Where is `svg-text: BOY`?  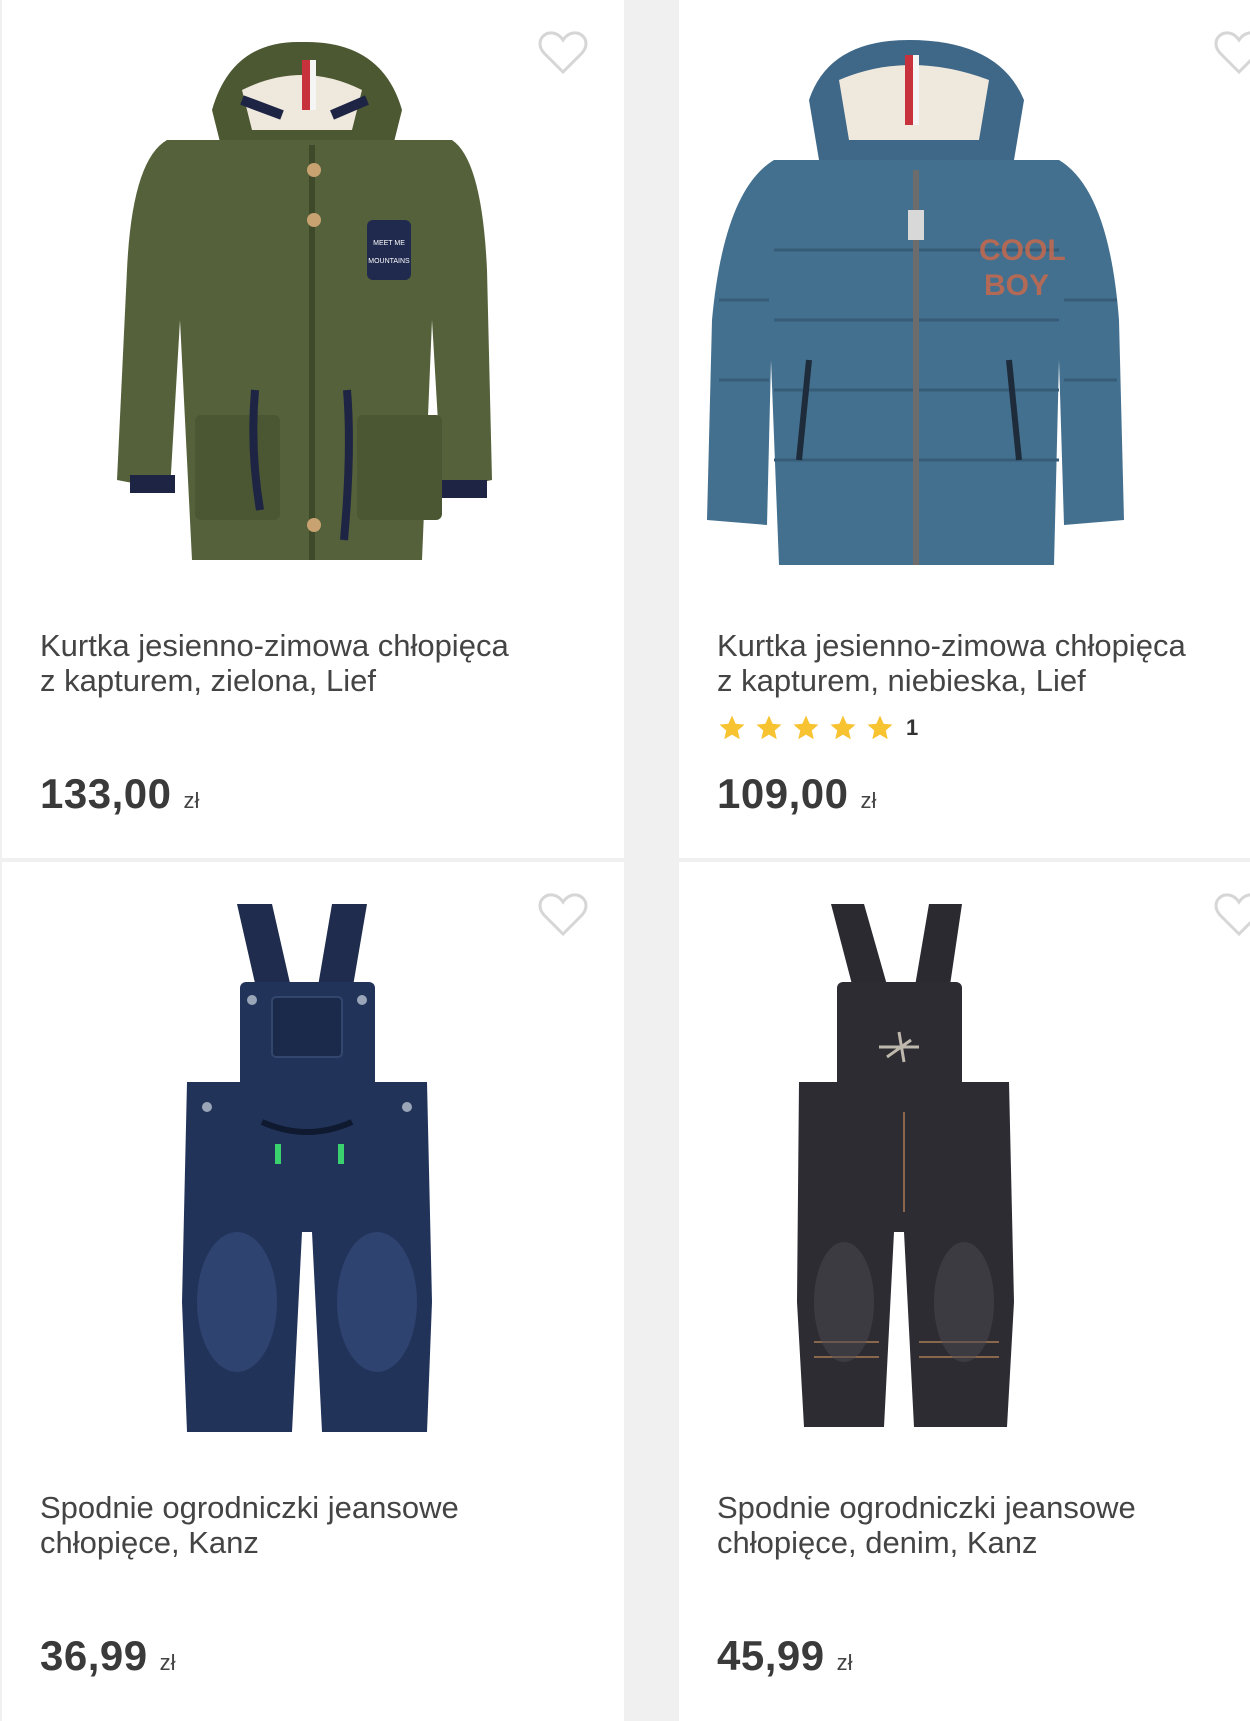
svg-text: BOY is located at coordinates (1016, 285).